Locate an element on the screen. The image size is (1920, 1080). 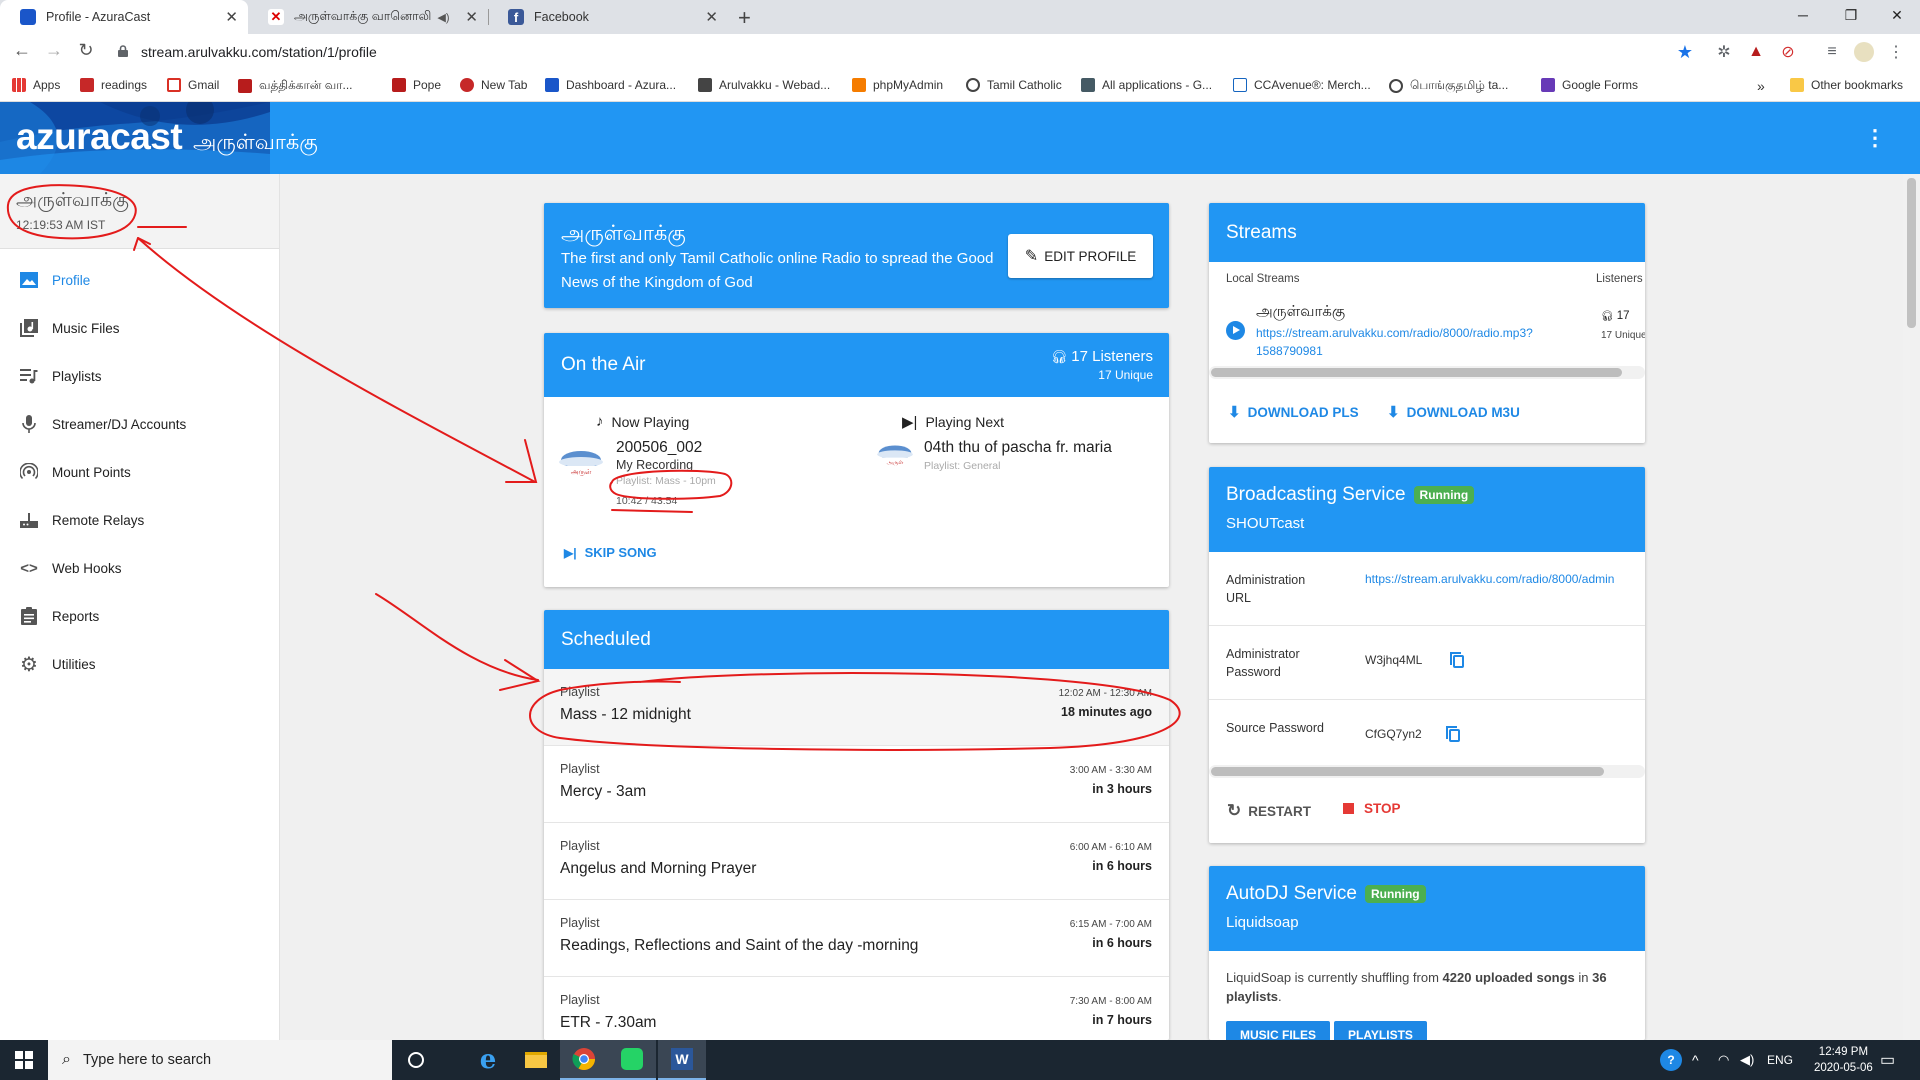
help-icon: ? is located at coordinates (1671, 1060).